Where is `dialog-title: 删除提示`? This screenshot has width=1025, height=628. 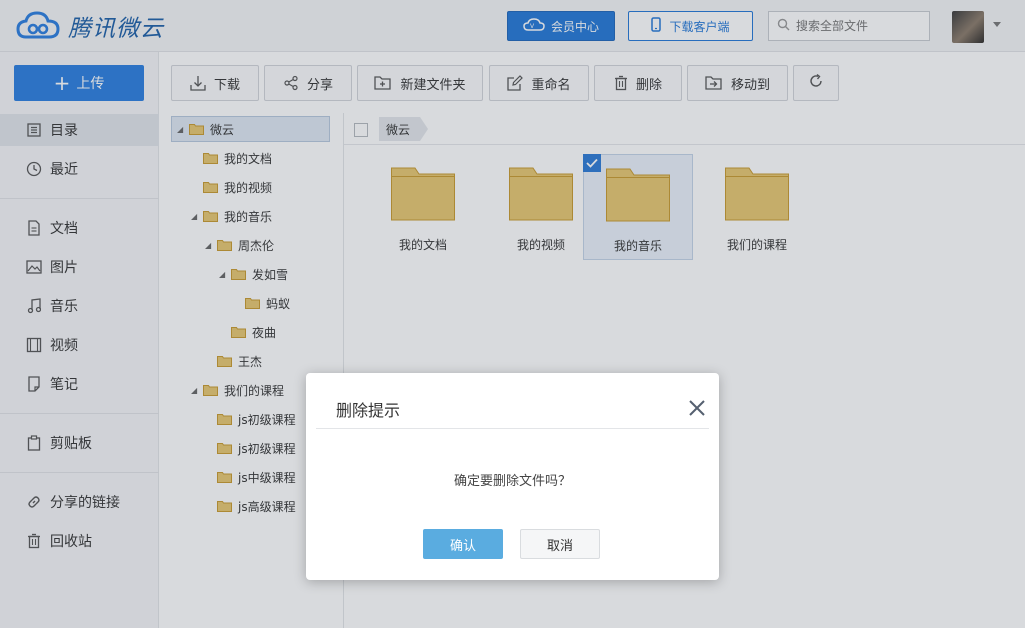 dialog-title: 删除提示 is located at coordinates (368, 410).